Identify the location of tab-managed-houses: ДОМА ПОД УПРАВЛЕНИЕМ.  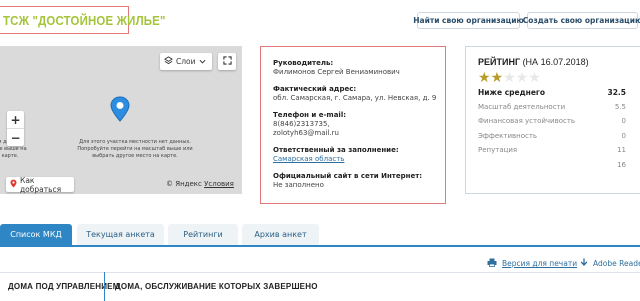
(64, 286).